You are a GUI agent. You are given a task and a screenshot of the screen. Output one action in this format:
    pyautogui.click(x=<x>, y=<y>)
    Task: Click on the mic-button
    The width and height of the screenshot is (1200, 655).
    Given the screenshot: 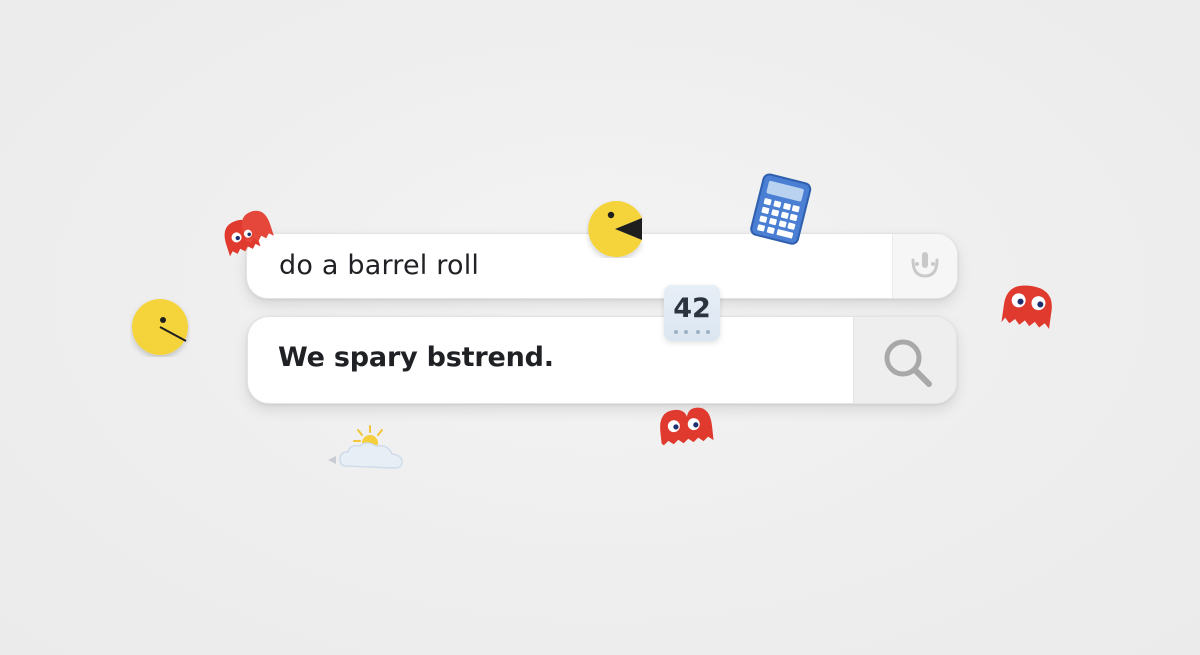 What is the action you would take?
    pyautogui.click(x=924, y=266)
    